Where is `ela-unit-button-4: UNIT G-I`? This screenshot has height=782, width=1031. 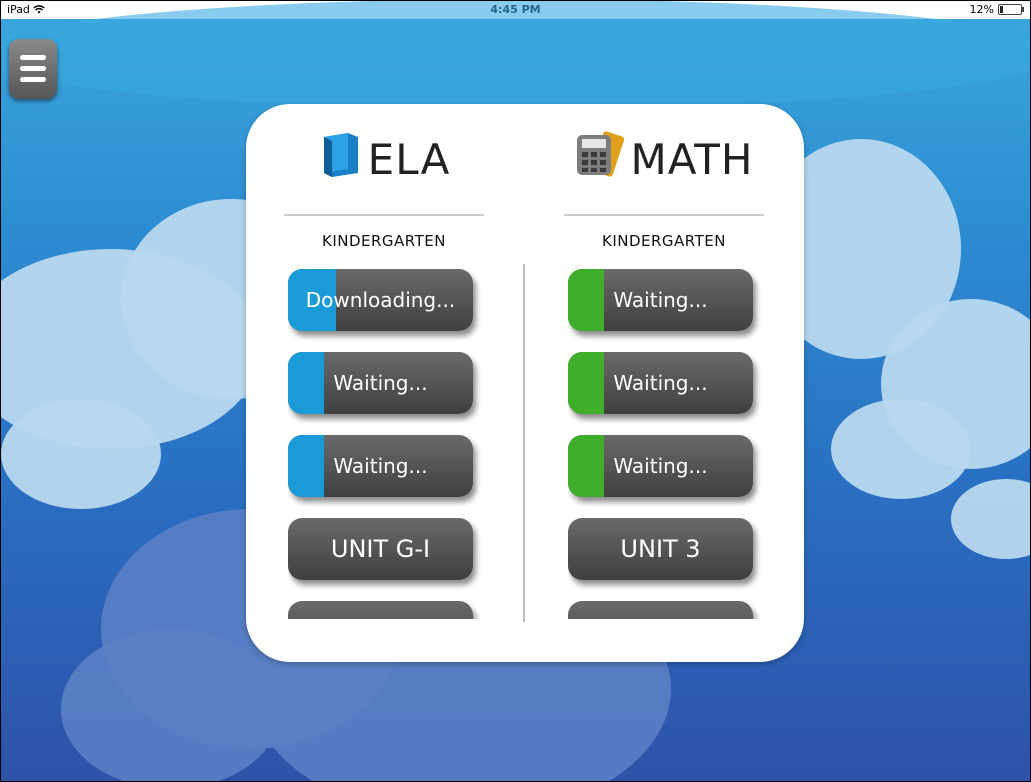 ela-unit-button-4: UNIT G-I is located at coordinates (380, 549).